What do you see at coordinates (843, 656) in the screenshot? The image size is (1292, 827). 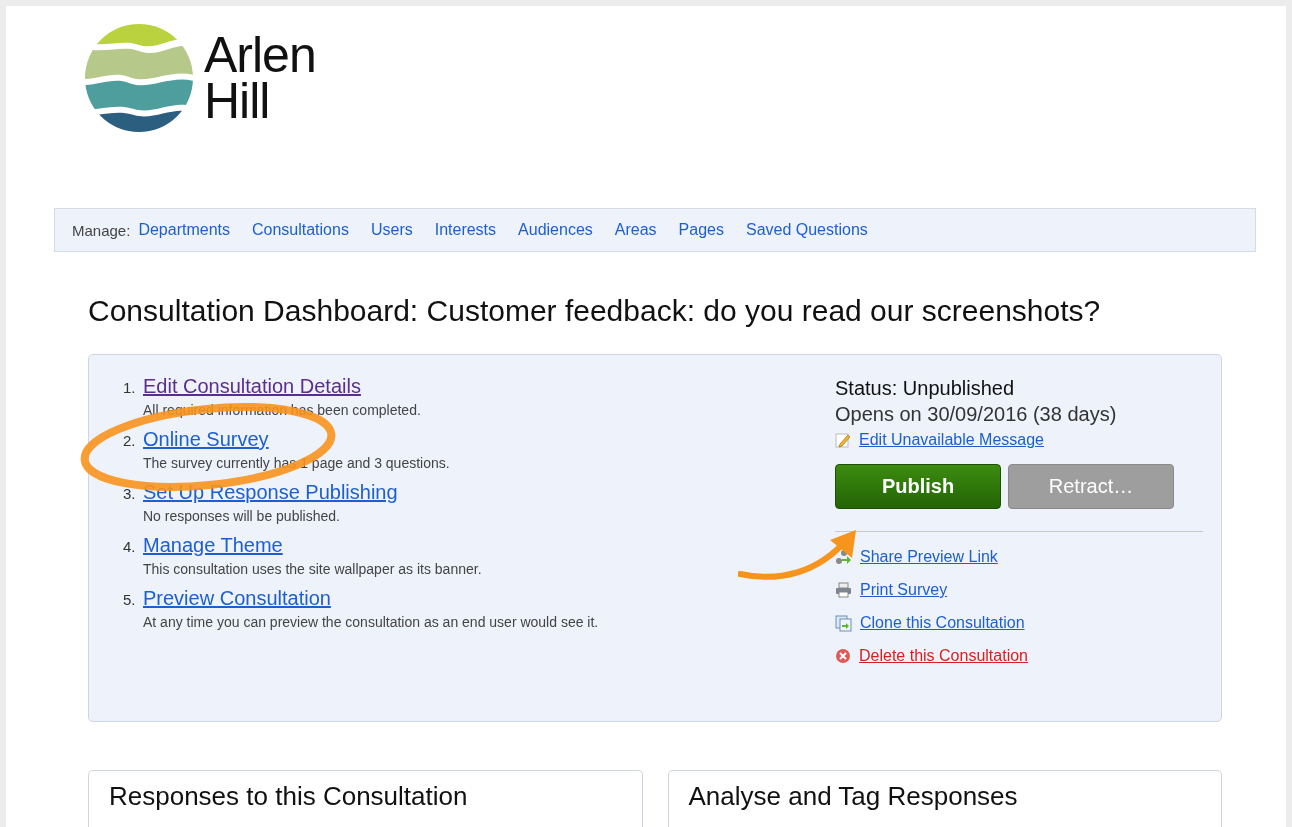 I see `delete-icon` at bounding box center [843, 656].